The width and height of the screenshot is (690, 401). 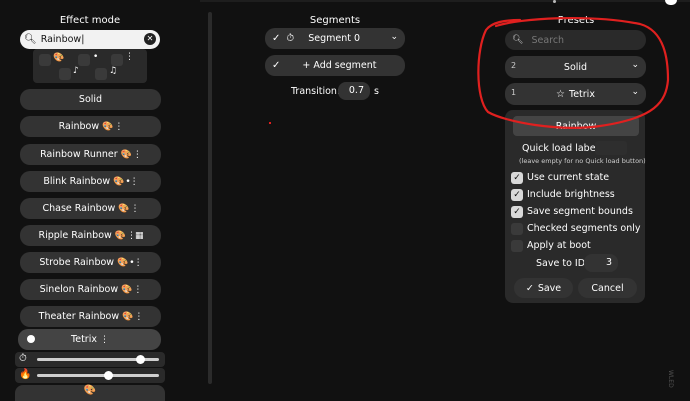 I want to click on transition-label: Transition:, so click(x=316, y=91).